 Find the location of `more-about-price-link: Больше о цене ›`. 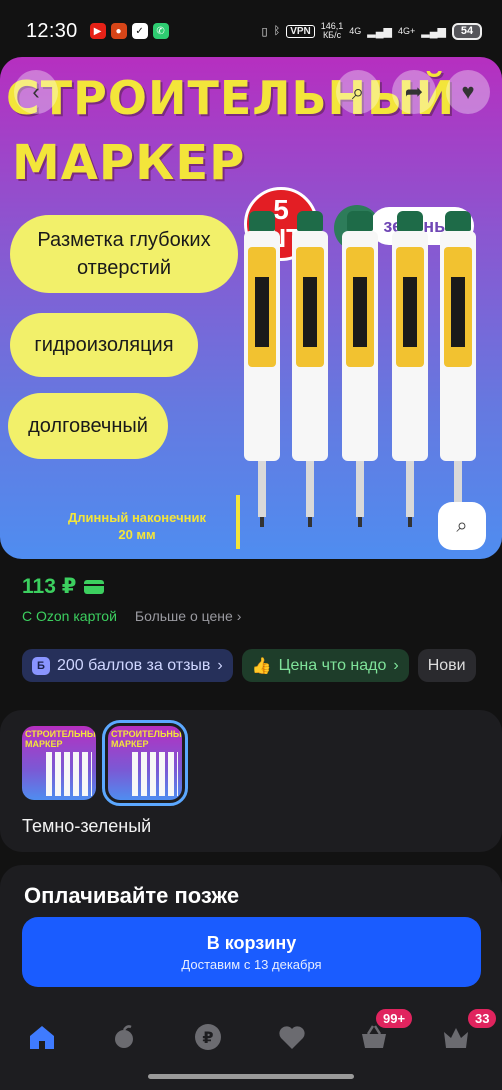

more-about-price-link: Больше о цене › is located at coordinates (188, 616).